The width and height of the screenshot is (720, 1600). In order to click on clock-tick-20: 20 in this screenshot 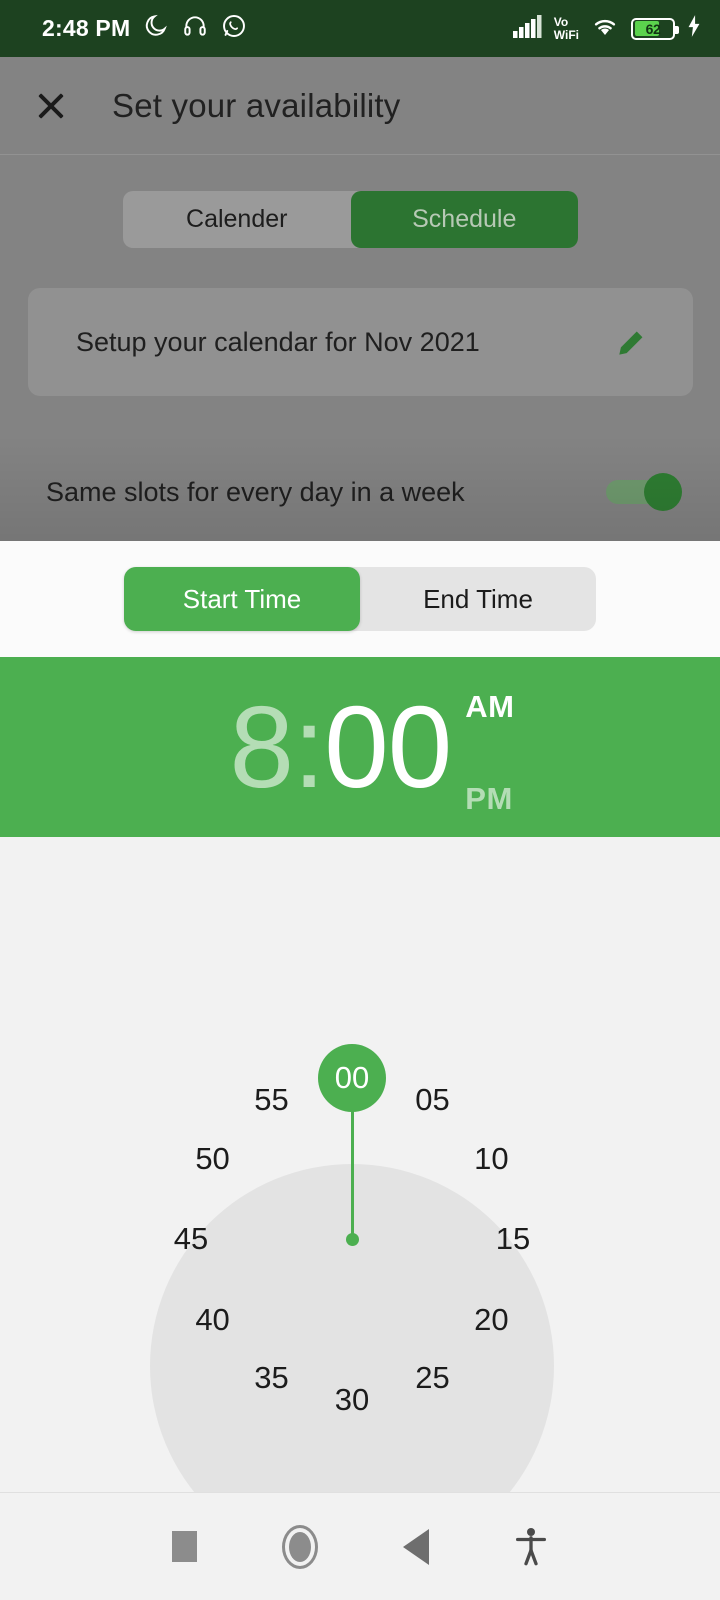, I will do `click(491, 1320)`.